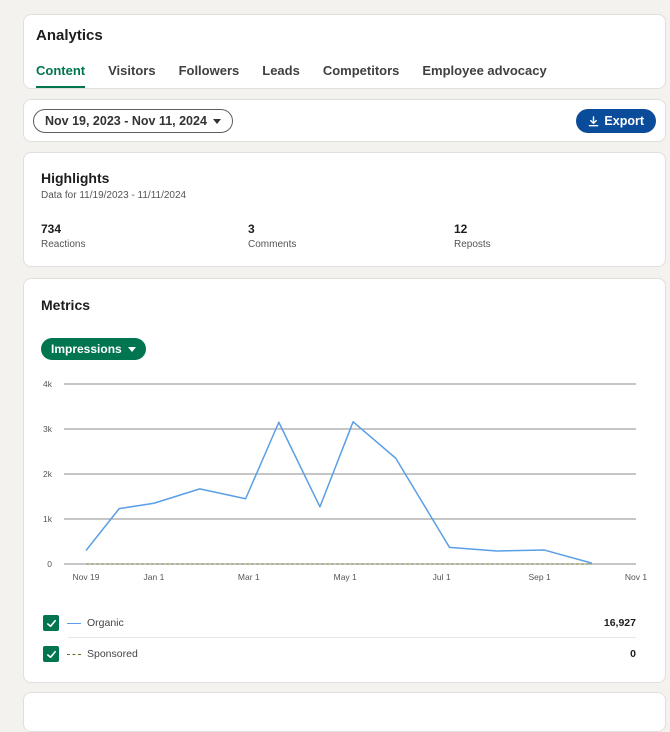 This screenshot has height=732, width=670. What do you see at coordinates (69, 35) in the screenshot?
I see `page-title: Analytics` at bounding box center [69, 35].